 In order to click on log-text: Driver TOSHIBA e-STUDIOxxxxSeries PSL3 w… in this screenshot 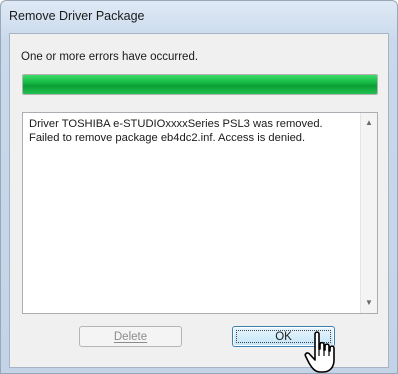, I will do `click(176, 131)`.